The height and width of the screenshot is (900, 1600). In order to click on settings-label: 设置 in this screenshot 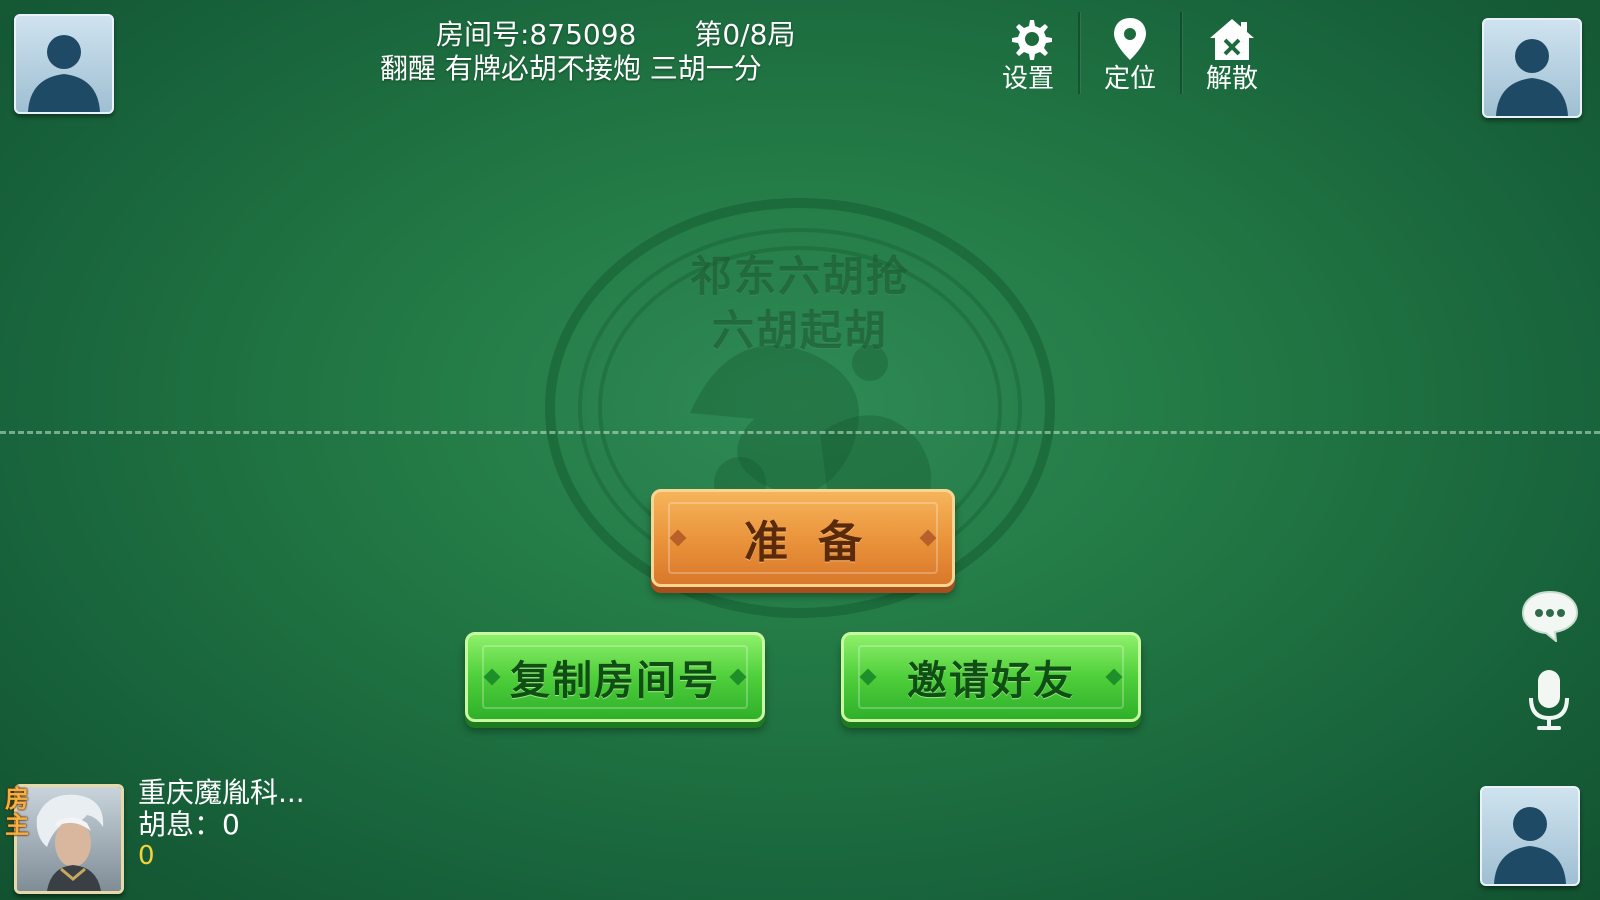, I will do `click(1027, 79)`.